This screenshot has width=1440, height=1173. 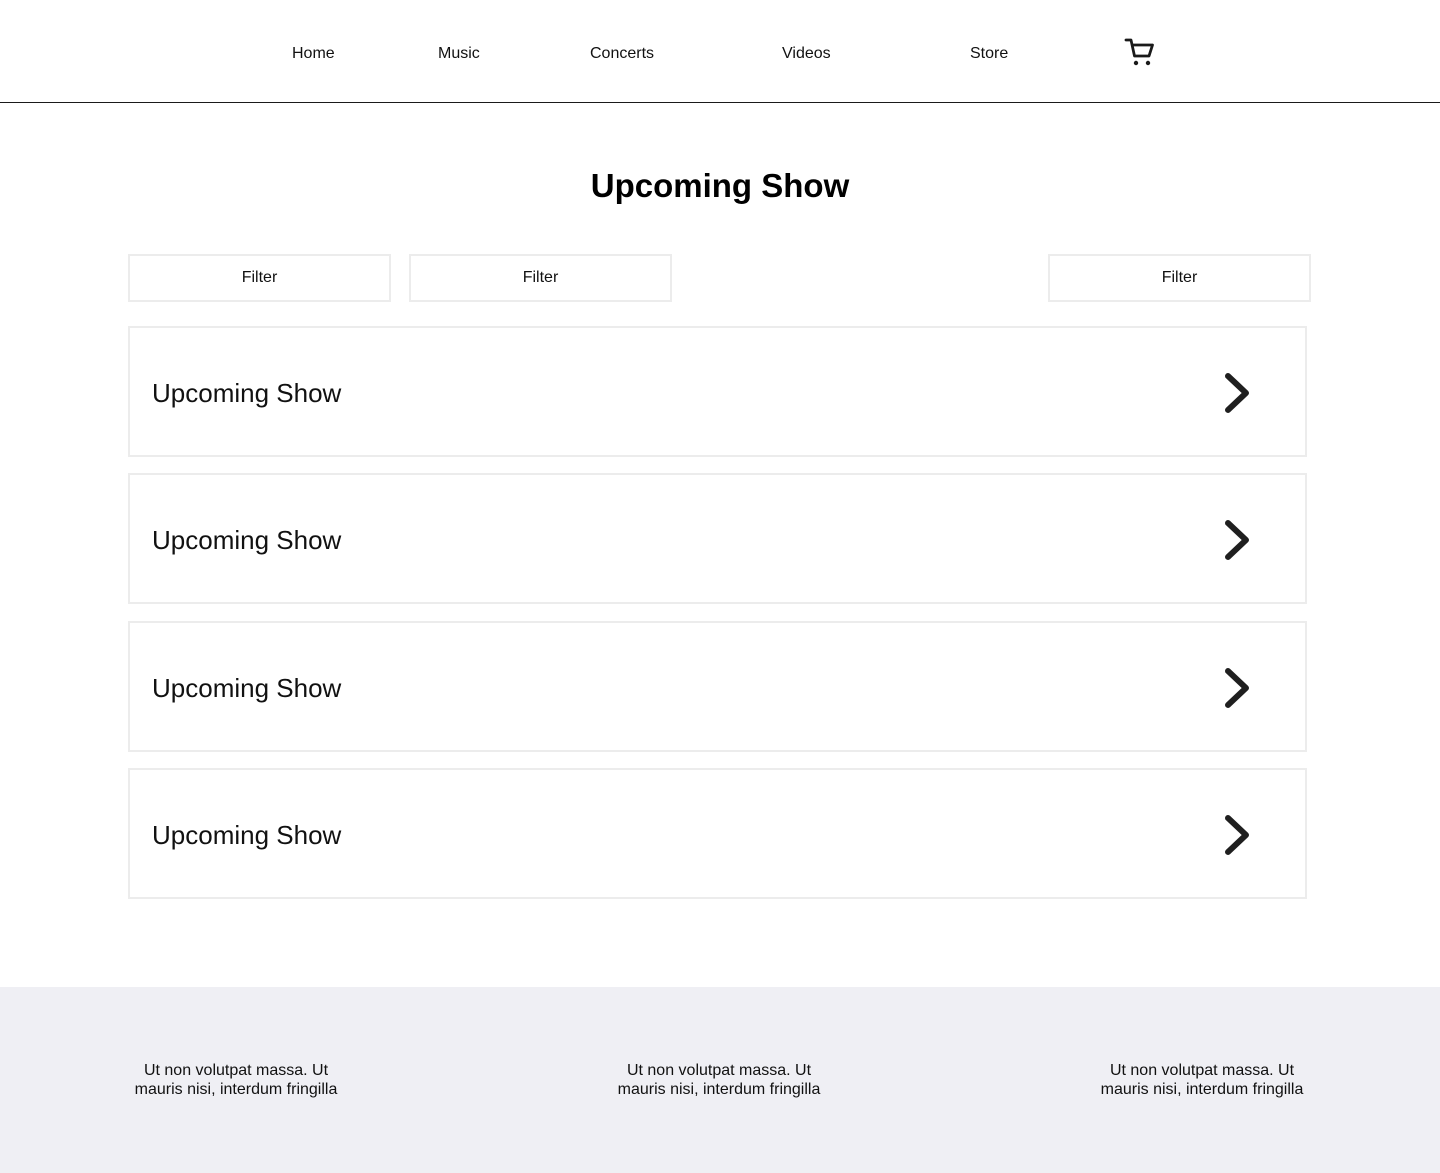 What do you see at coordinates (806, 54) in the screenshot?
I see `nav-item-videos: Videos` at bounding box center [806, 54].